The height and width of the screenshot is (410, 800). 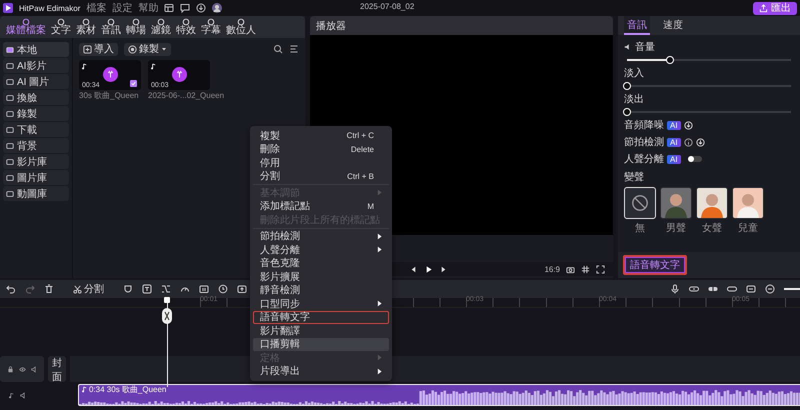 What do you see at coordinates (11, 289) in the screenshot?
I see `undo-icon` at bounding box center [11, 289].